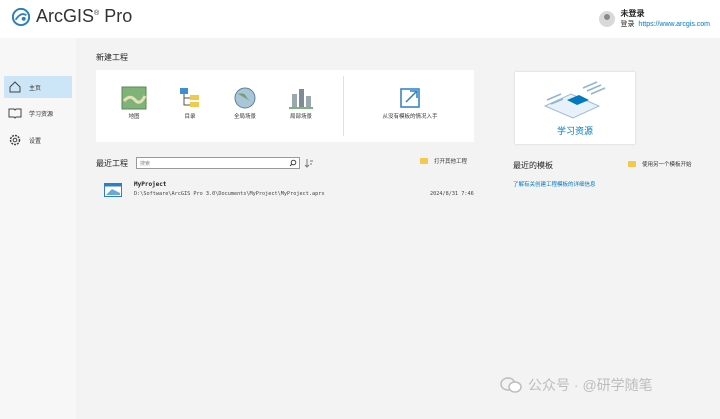  I want to click on gear-icon, so click(15, 140).